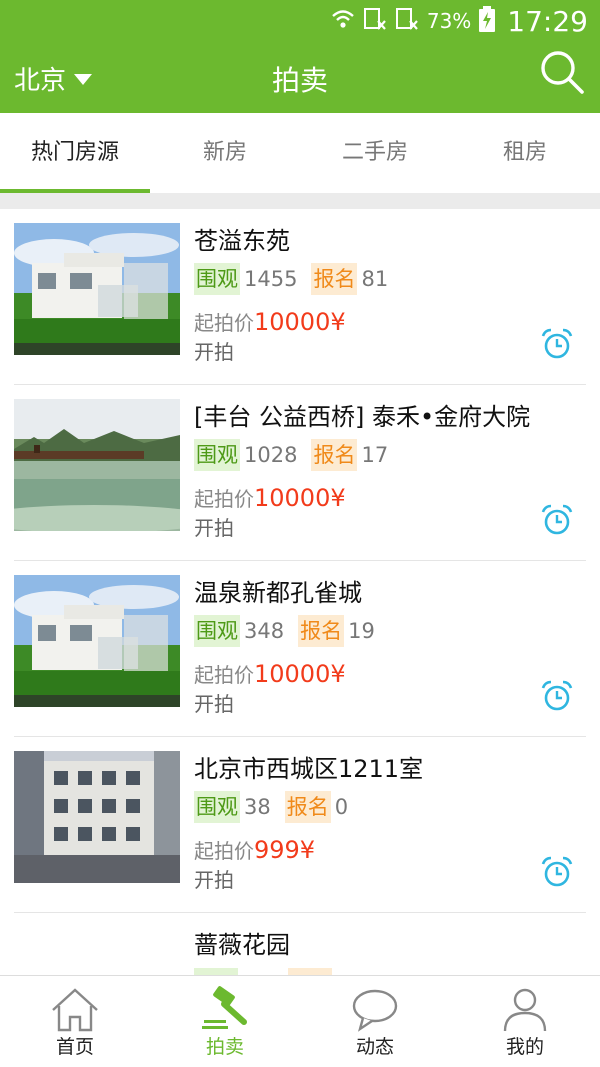 This screenshot has height=1067, width=600. What do you see at coordinates (375, 279) in the screenshot?
I see `signup-count: 81` at bounding box center [375, 279].